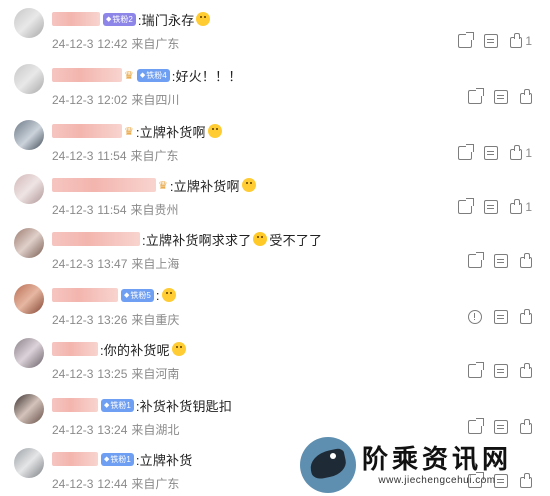 The image size is (550, 496). What do you see at coordinates (184, 406) in the screenshot?
I see `comment-text: :补货补货钥匙扣` at bounding box center [184, 406].